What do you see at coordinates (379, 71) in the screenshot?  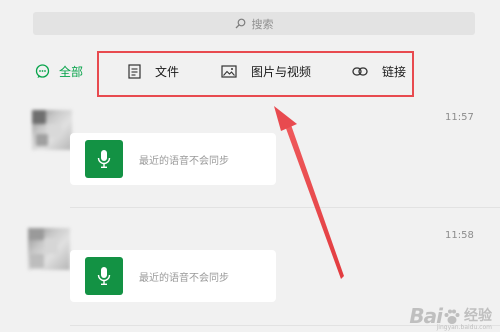 I see `tab-links: 链接` at bounding box center [379, 71].